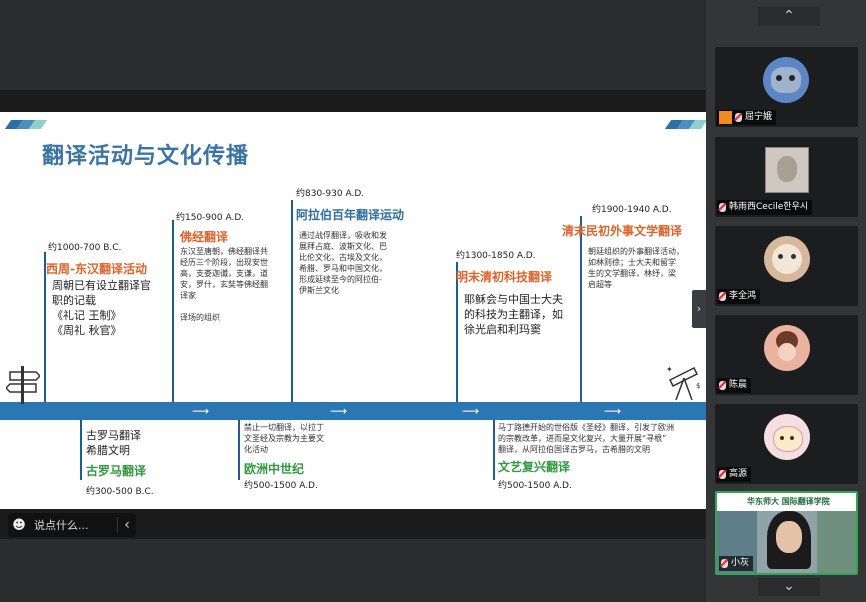  What do you see at coordinates (85, 248) in the screenshot?
I see `event-date: 约1000-700 B.C.` at bounding box center [85, 248].